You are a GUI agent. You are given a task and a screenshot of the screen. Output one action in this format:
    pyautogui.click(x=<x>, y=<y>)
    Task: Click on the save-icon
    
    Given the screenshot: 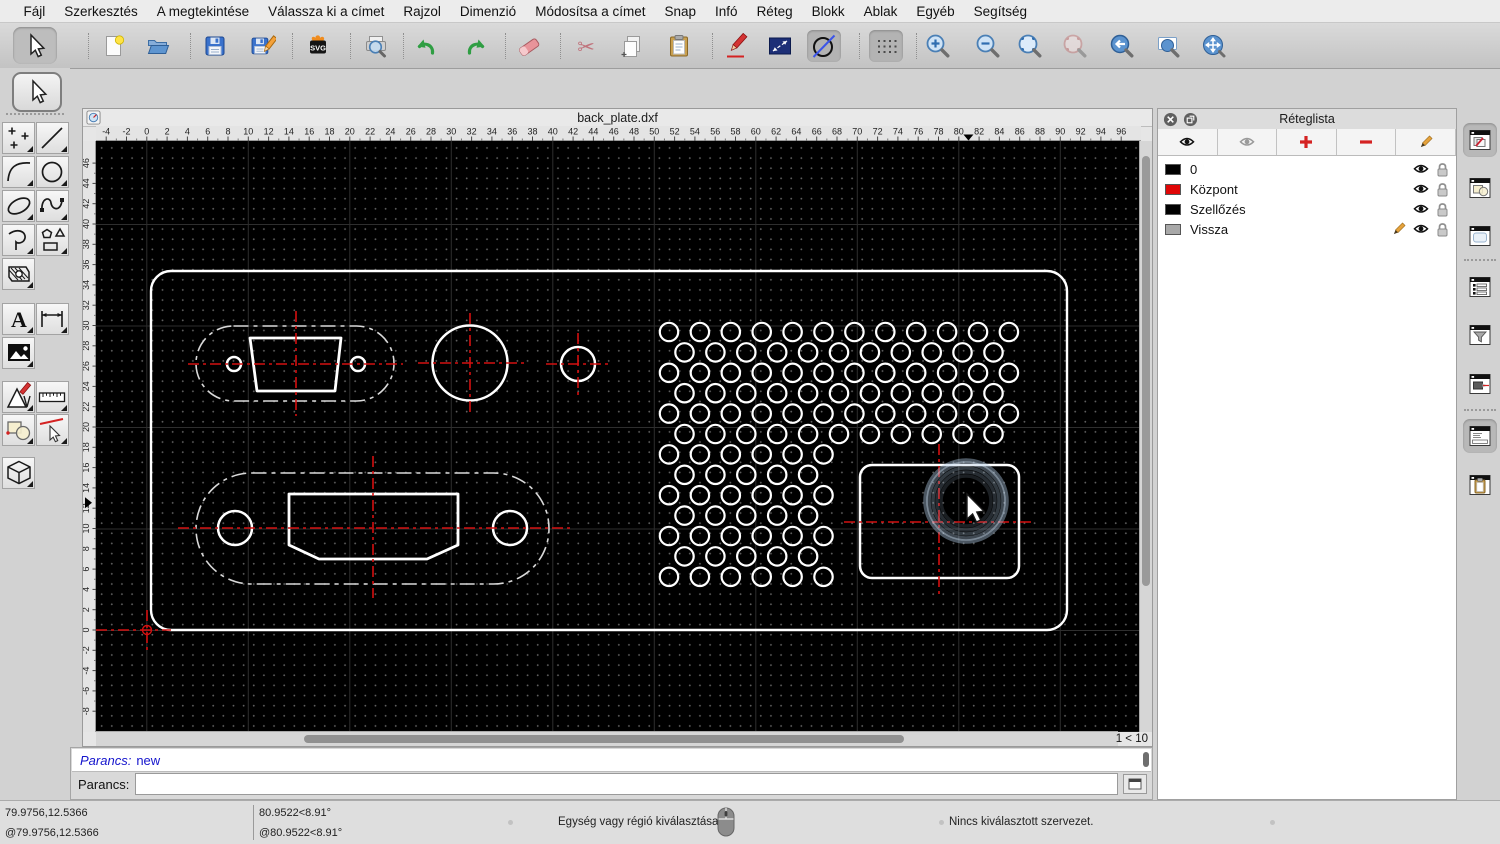 What is the action you would take?
    pyautogui.click(x=215, y=46)
    